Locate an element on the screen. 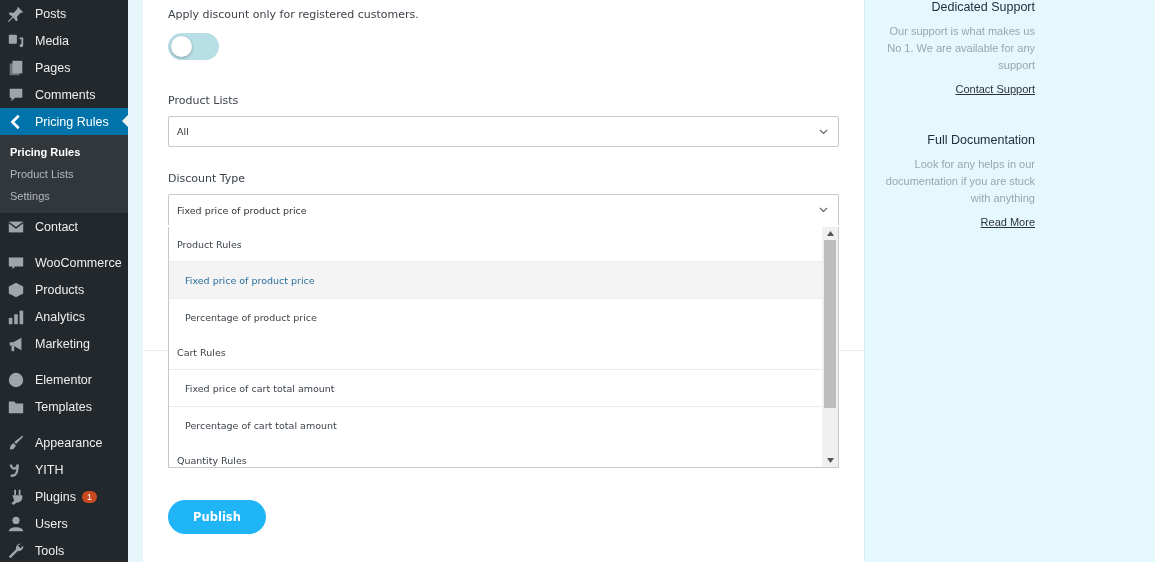 The width and height of the screenshot is (1155, 562). sidebar-menu-item: WooCommerce is located at coordinates (64, 262).